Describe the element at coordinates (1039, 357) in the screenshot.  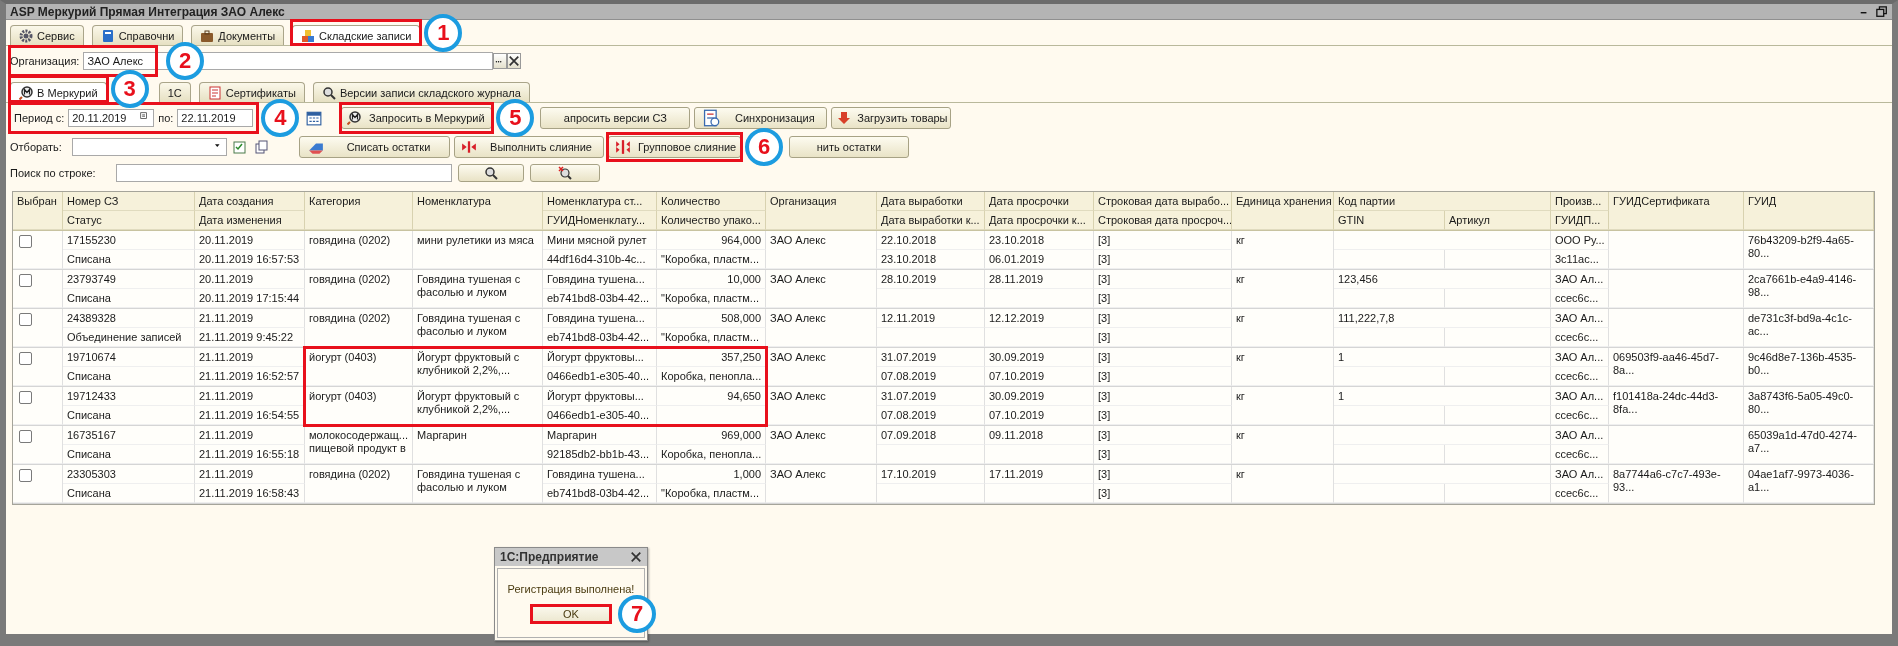
I see `table-cell: 30.09.2019` at that location.